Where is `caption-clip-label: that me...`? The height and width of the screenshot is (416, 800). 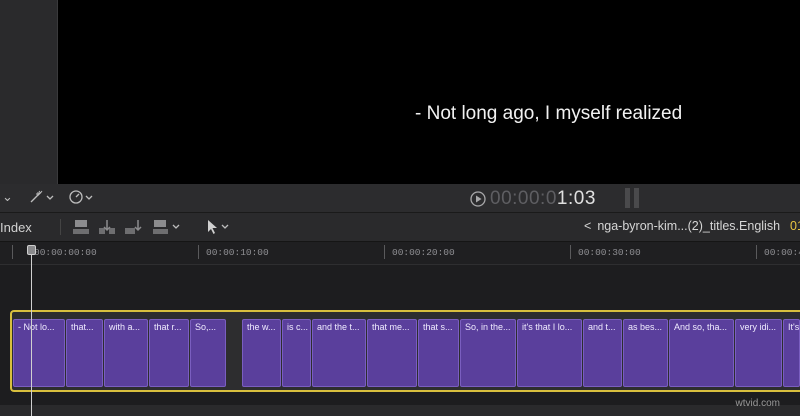 caption-clip-label: that me... is located at coordinates (391, 327).